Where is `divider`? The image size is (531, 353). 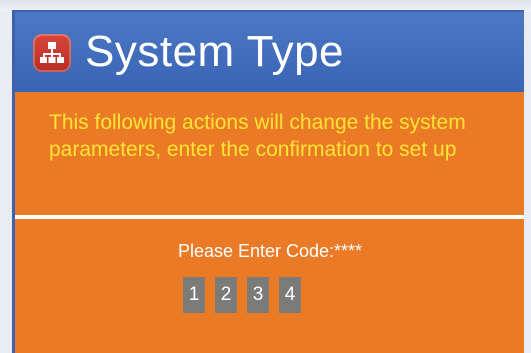 divider is located at coordinates (269, 217).